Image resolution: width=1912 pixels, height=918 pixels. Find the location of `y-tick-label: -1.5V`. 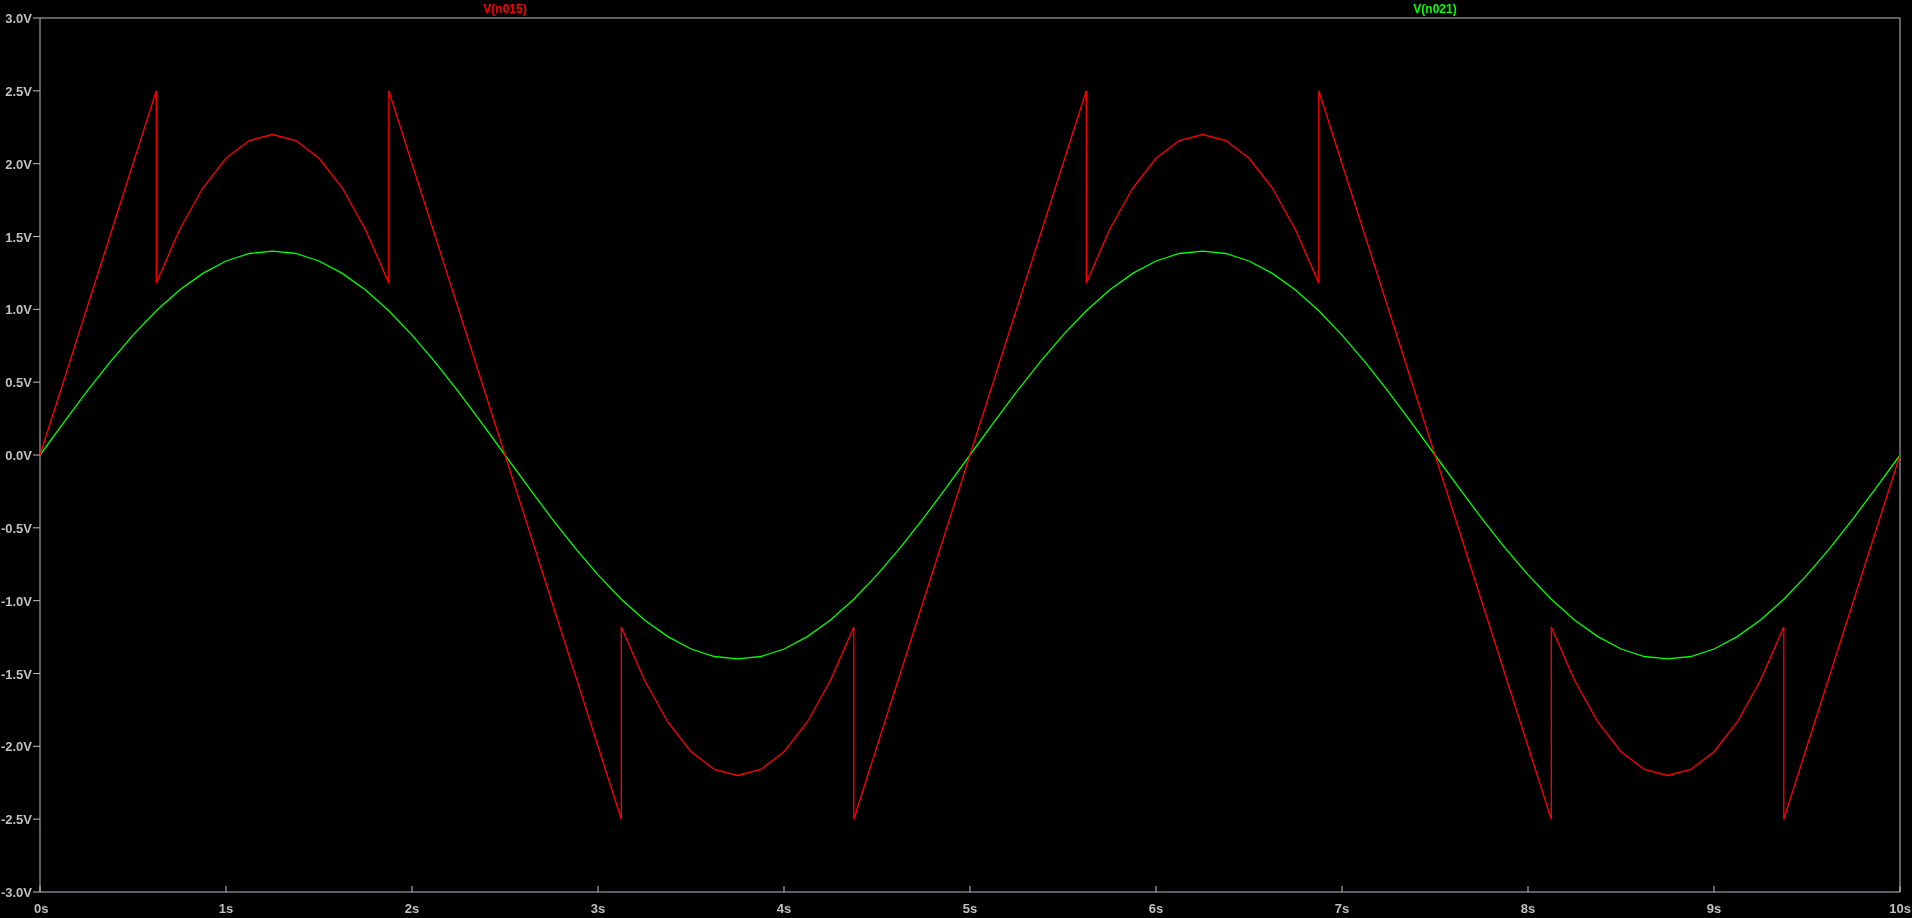

y-tick-label: -1.5V is located at coordinates (16, 674).